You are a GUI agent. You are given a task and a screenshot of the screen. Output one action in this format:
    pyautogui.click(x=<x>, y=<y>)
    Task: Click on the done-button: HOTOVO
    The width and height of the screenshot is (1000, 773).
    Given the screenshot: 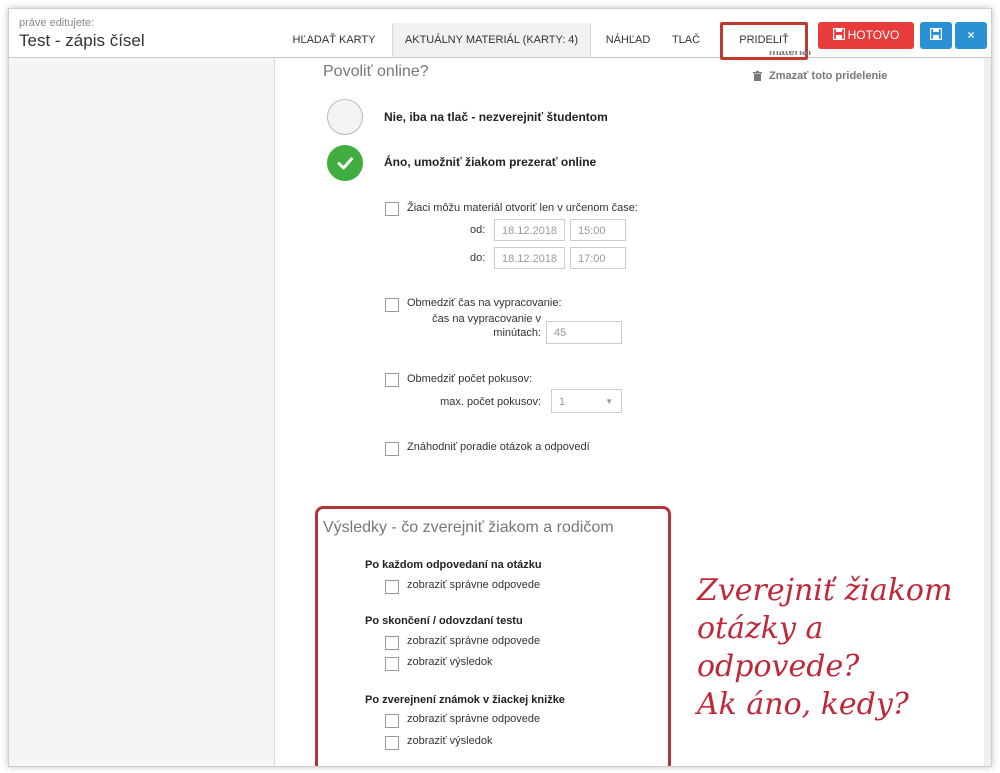 What is the action you would take?
    pyautogui.click(x=866, y=35)
    